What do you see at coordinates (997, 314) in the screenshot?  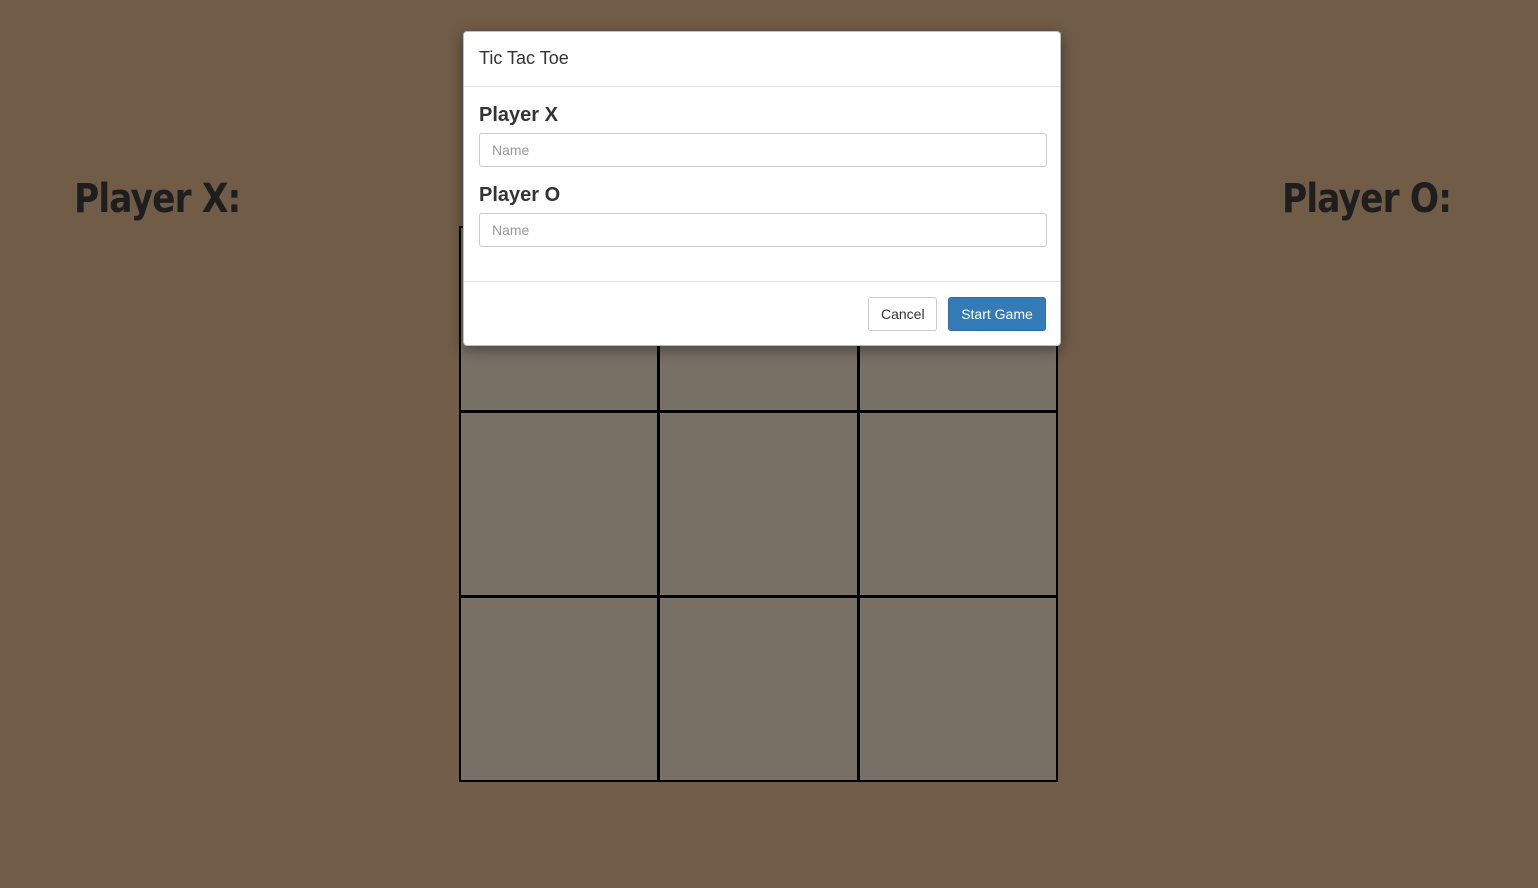 I see `start-game-button: Start Game` at bounding box center [997, 314].